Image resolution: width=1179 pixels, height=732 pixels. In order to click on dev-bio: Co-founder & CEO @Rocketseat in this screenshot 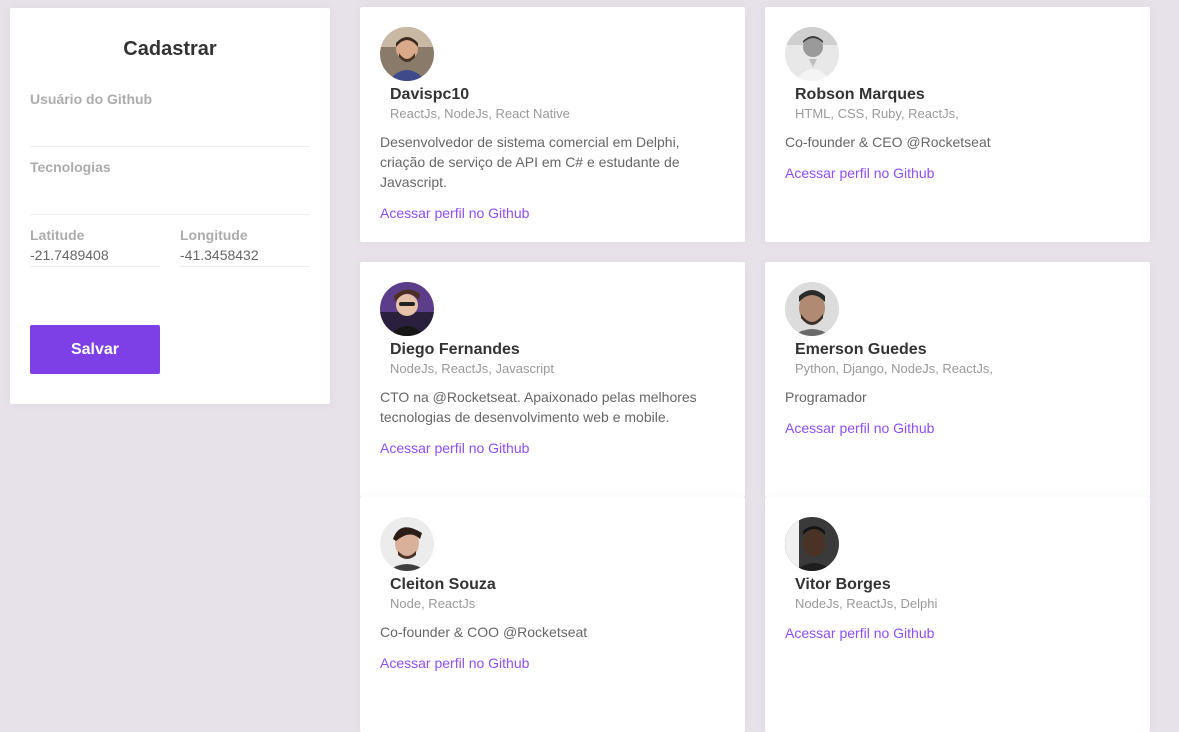, I will do `click(888, 142)`.